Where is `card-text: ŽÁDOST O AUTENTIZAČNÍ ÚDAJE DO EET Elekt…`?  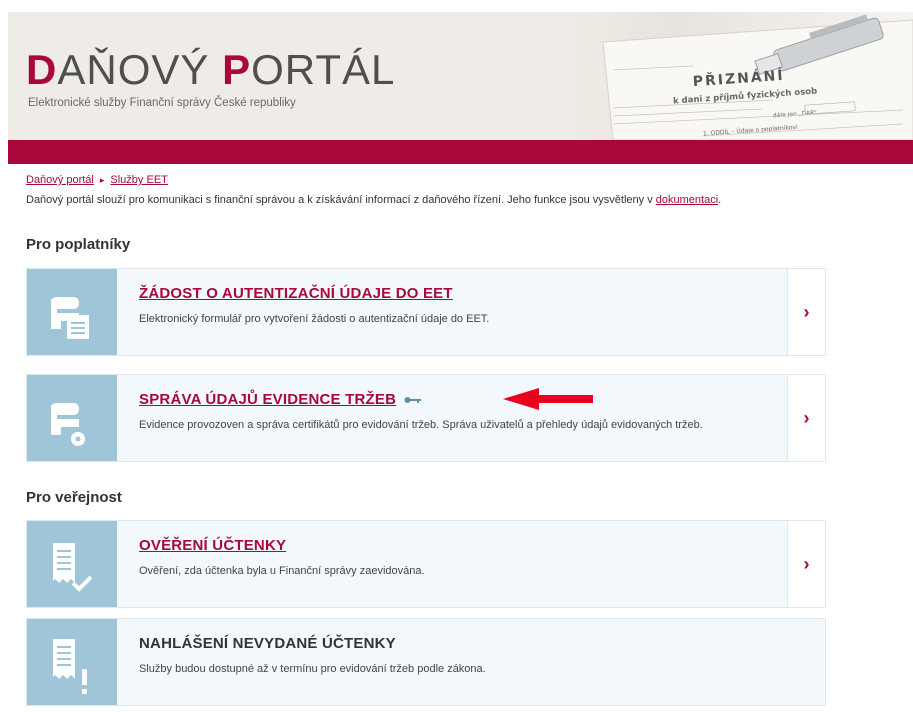 card-text: ŽÁDOST O AUTENTIZAČNÍ ÚDAJE DO EET Elekt… is located at coordinates (460, 305).